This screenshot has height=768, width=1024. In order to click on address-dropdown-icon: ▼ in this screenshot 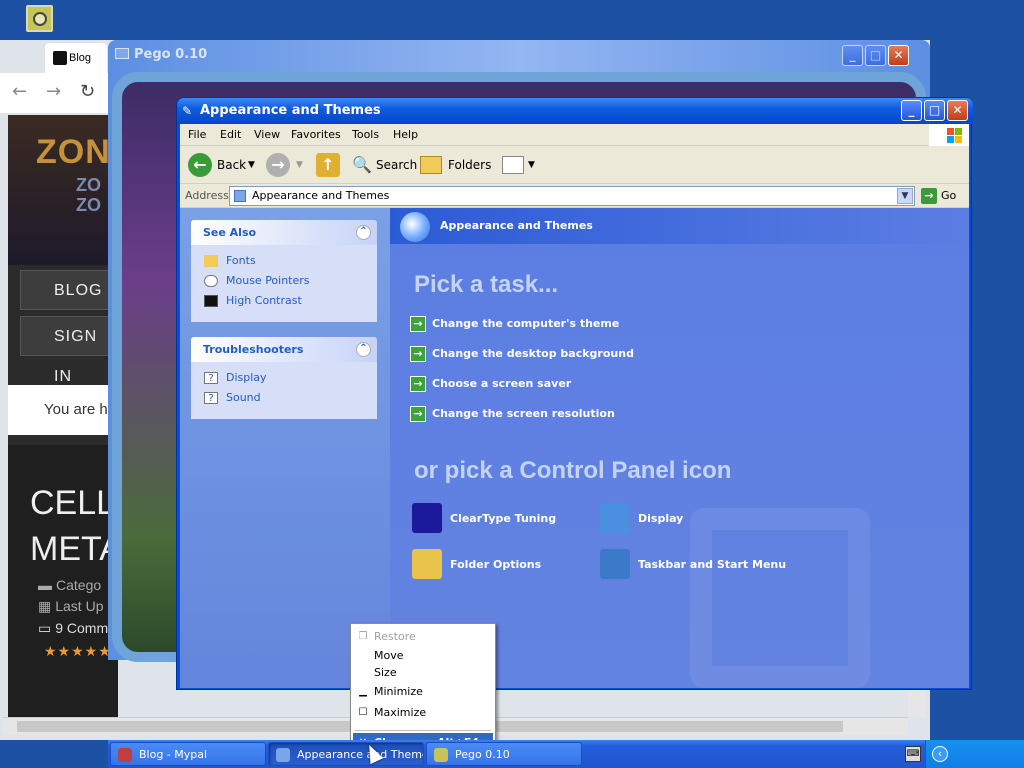, I will do `click(905, 196)`.